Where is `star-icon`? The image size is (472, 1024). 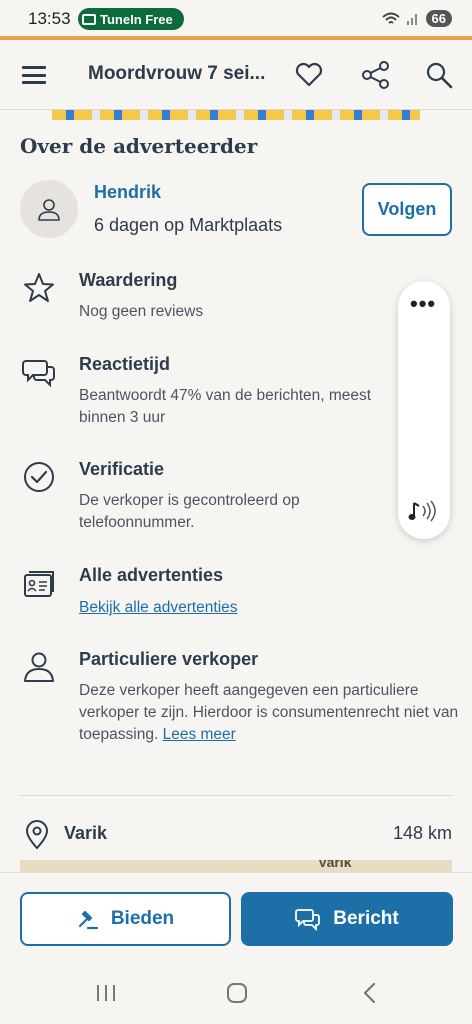 star-icon is located at coordinates (39, 287).